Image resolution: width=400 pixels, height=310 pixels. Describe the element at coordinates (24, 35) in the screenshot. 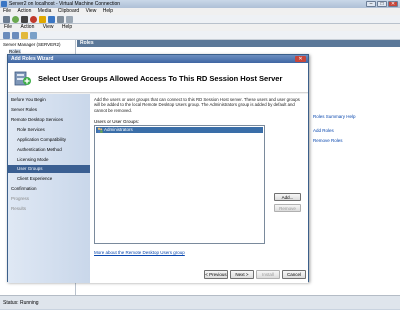

I see `folder-icon` at that location.